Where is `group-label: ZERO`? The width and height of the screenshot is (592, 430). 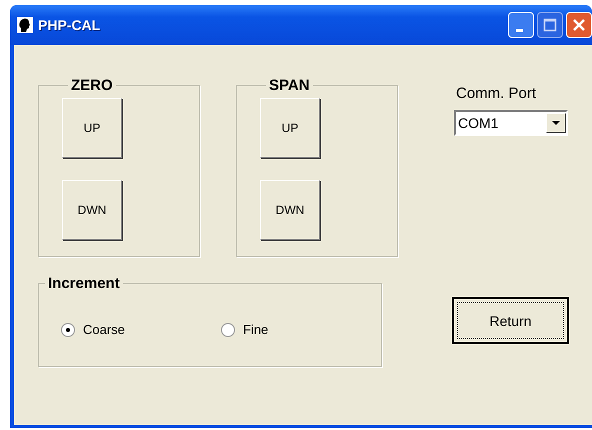 group-label: ZERO is located at coordinates (92, 85).